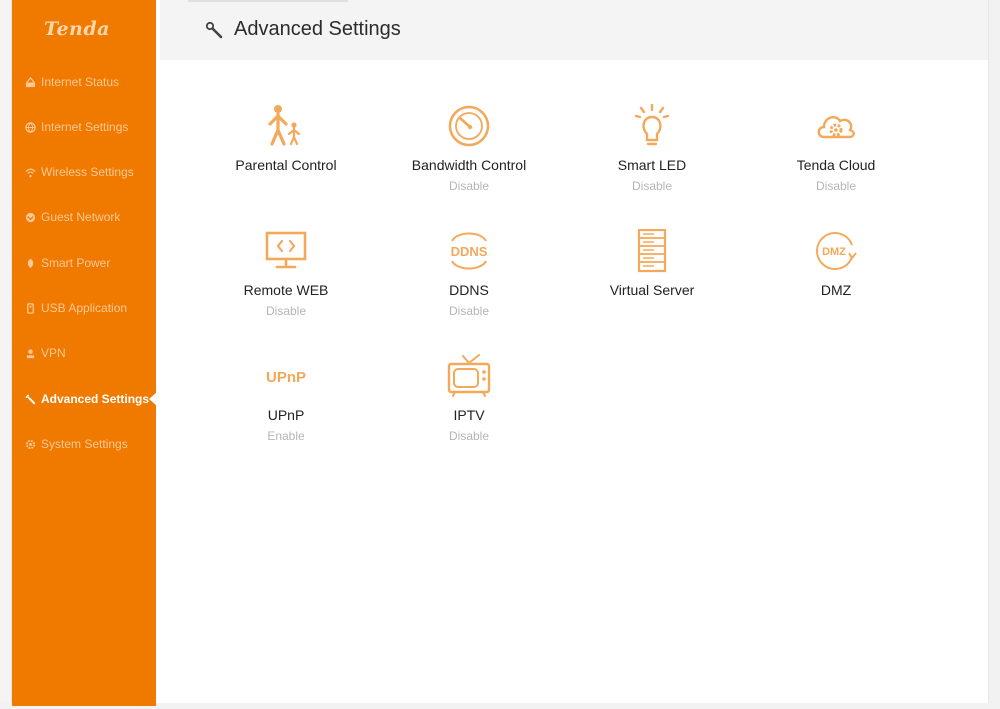 This screenshot has height=709, width=1000. I want to click on monitor-code-icon, so click(286, 251).